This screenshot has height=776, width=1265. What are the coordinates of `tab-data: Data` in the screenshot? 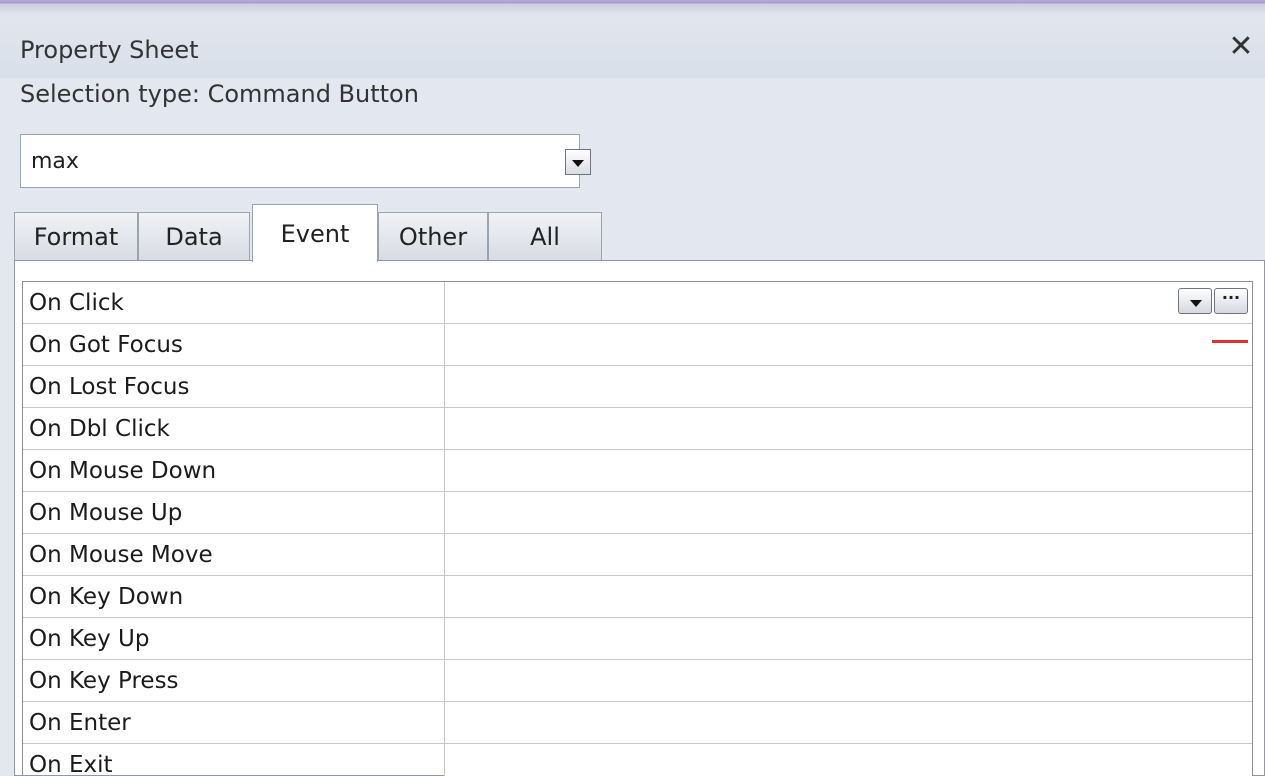 It's located at (194, 236).